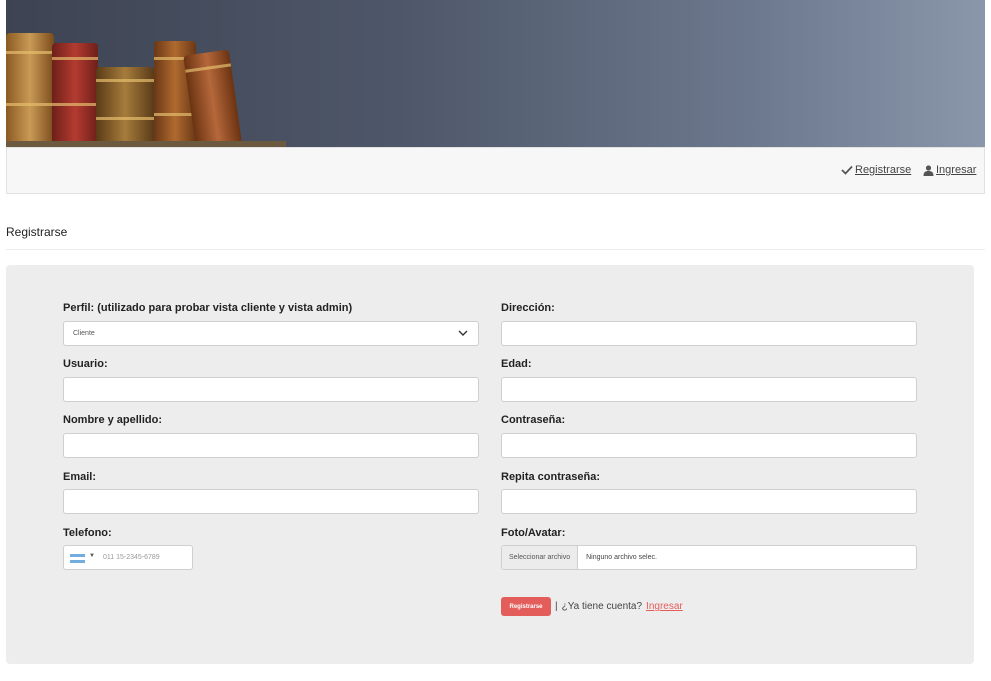  Describe the element at coordinates (621, 557) in the screenshot. I see `file-status: Ninguno archivo selec.` at that location.